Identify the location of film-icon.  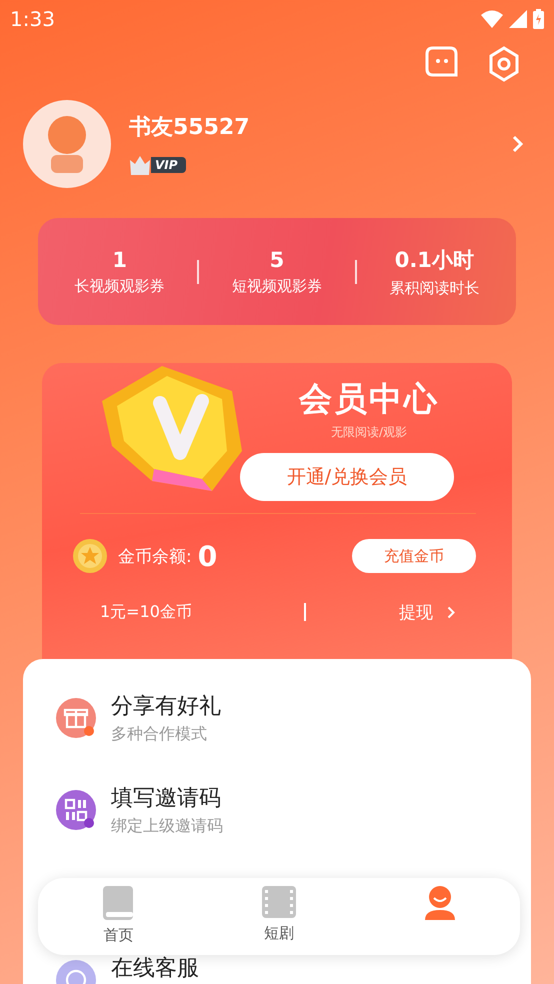
(279, 902).